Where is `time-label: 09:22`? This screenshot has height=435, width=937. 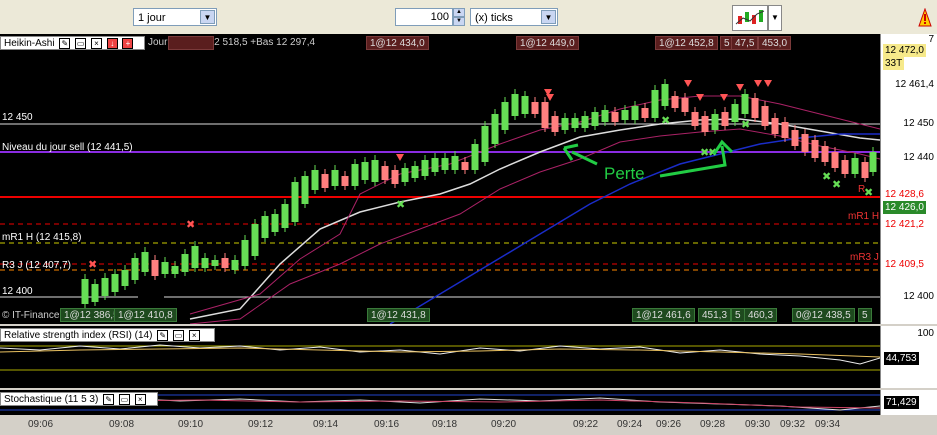 time-label: 09:22 is located at coordinates (586, 424).